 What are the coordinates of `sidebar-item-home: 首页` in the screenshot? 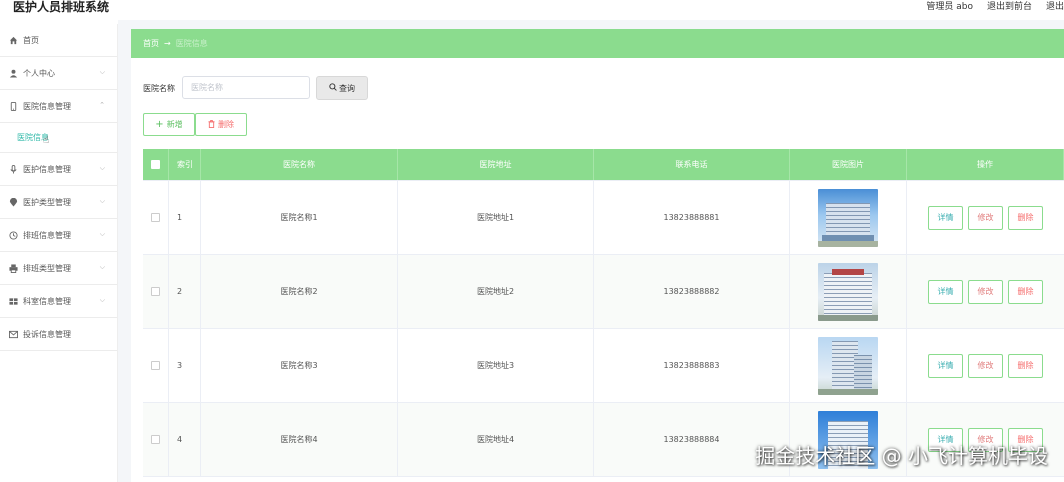 It's located at (58, 40).